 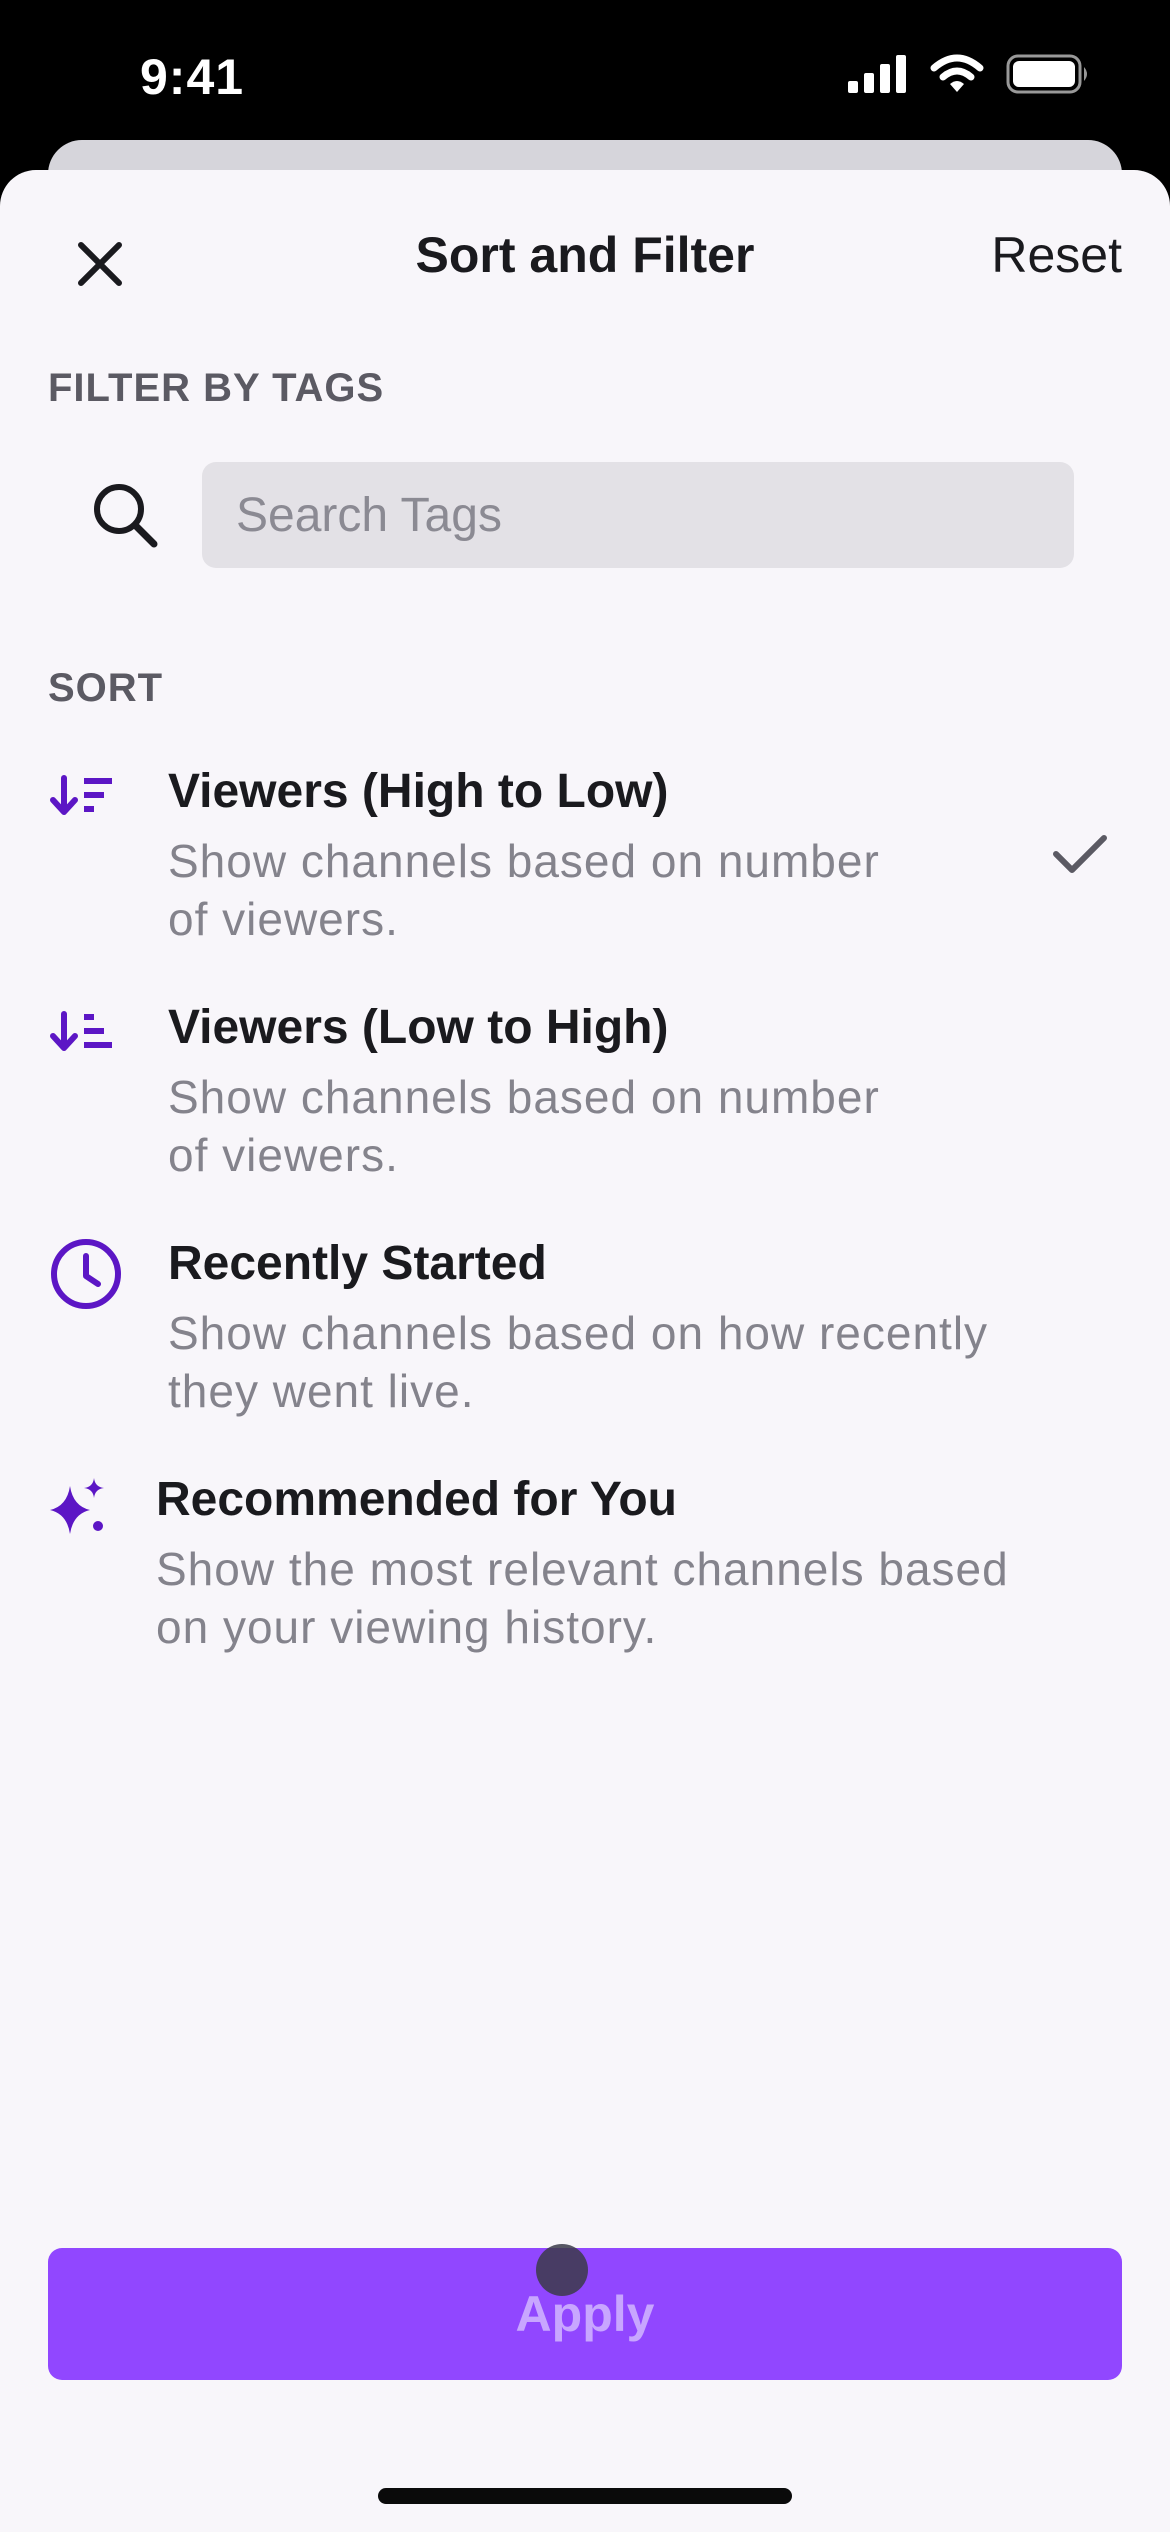 What do you see at coordinates (81, 795) in the screenshot?
I see `sort-descending-icon` at bounding box center [81, 795].